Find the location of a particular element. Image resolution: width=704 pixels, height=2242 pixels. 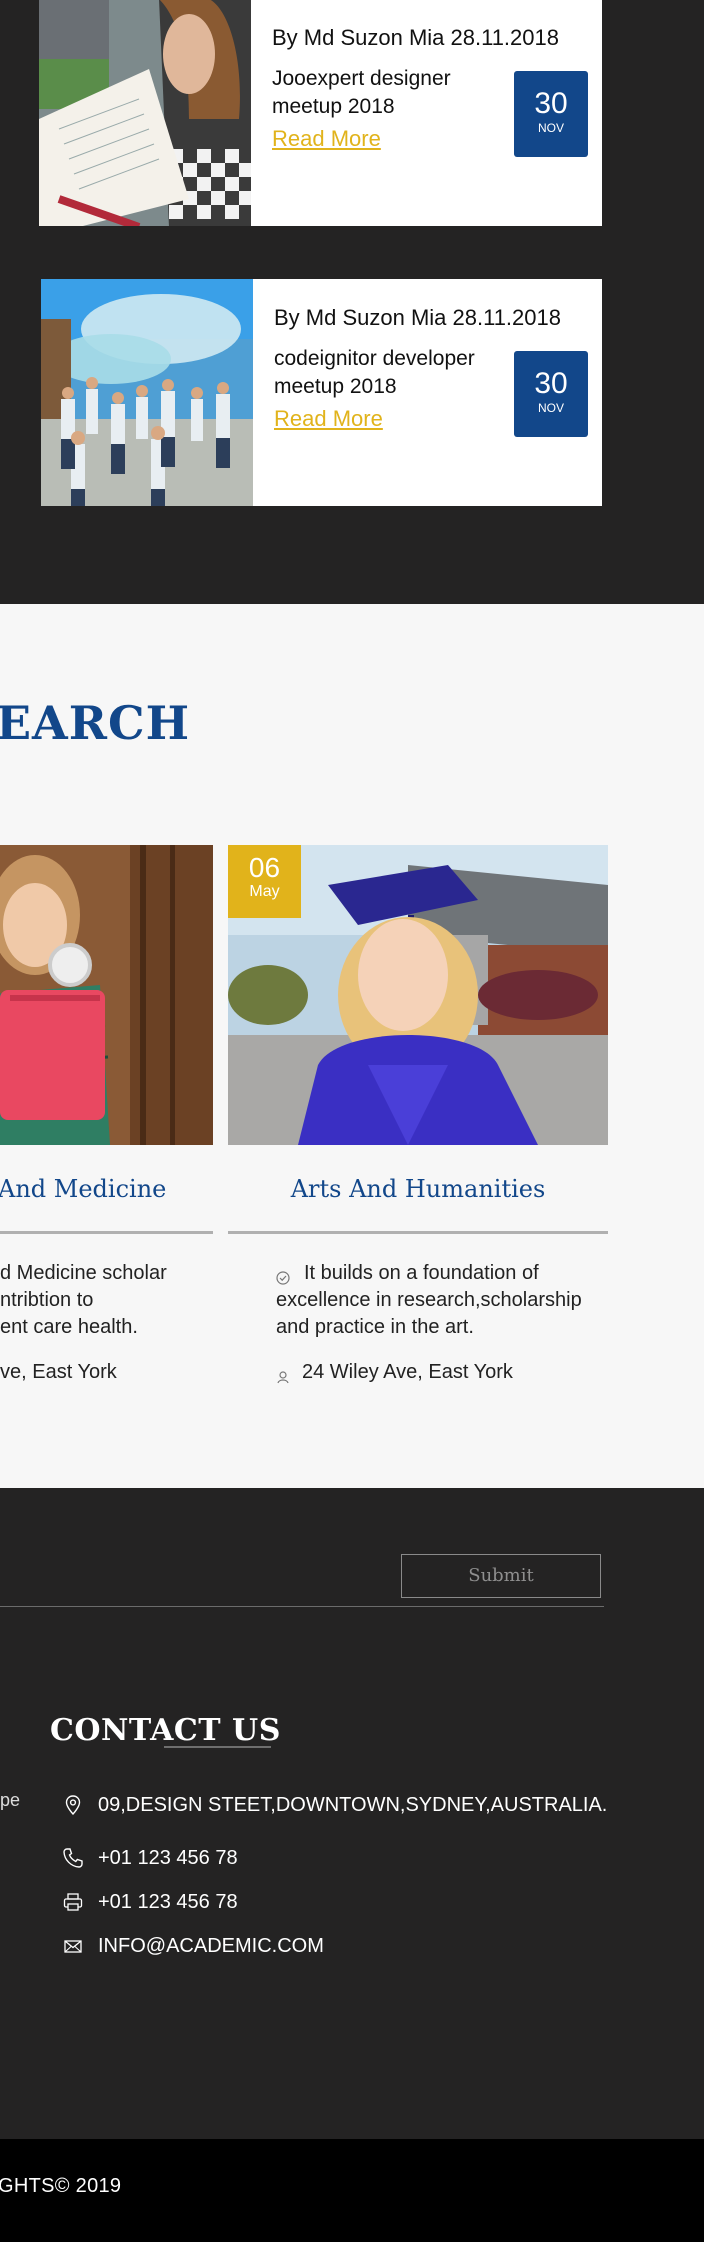

course-title: Arts And Humanities is located at coordinates (418, 1189).